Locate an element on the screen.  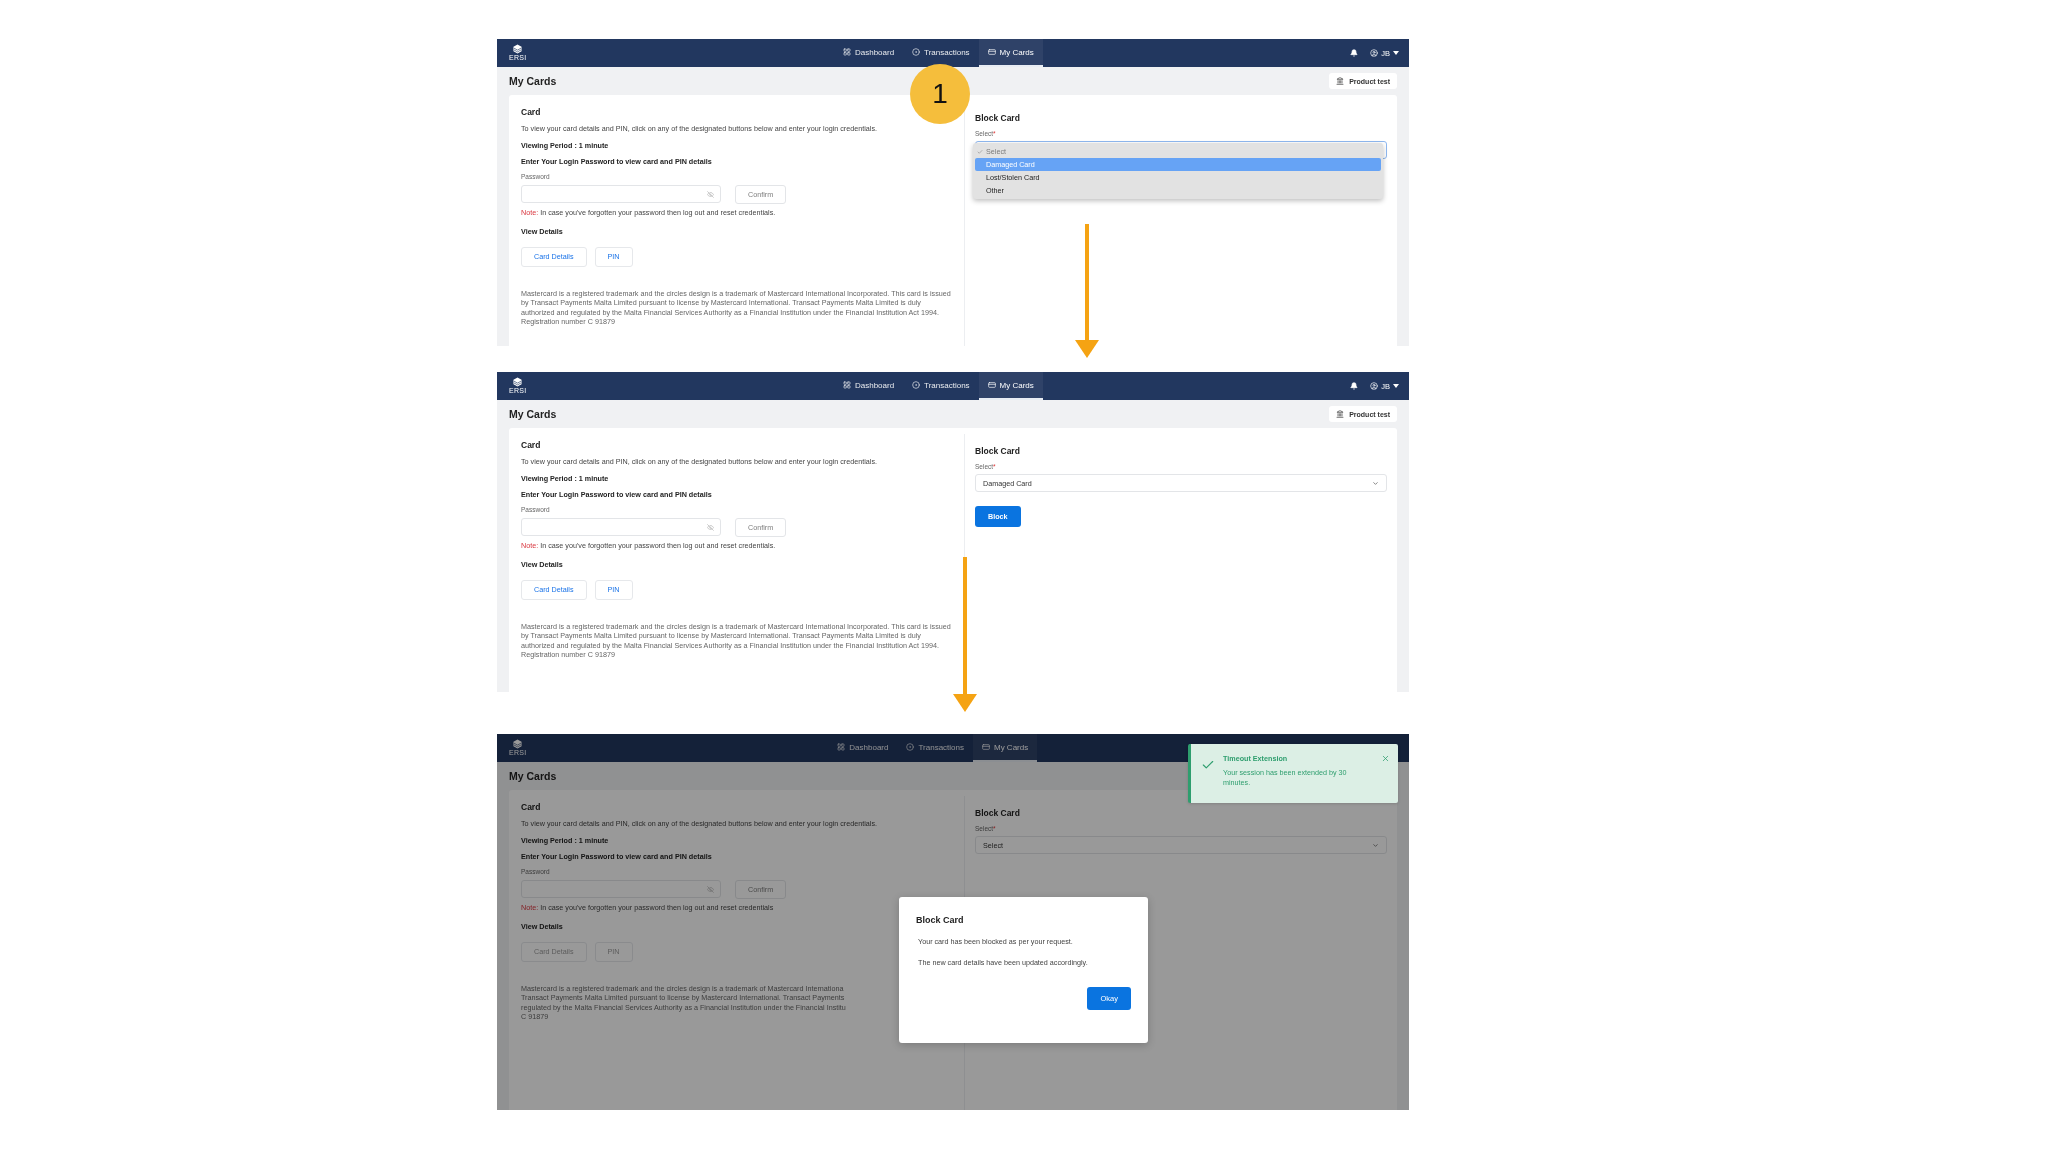
close-button is located at coordinates (1385, 759).